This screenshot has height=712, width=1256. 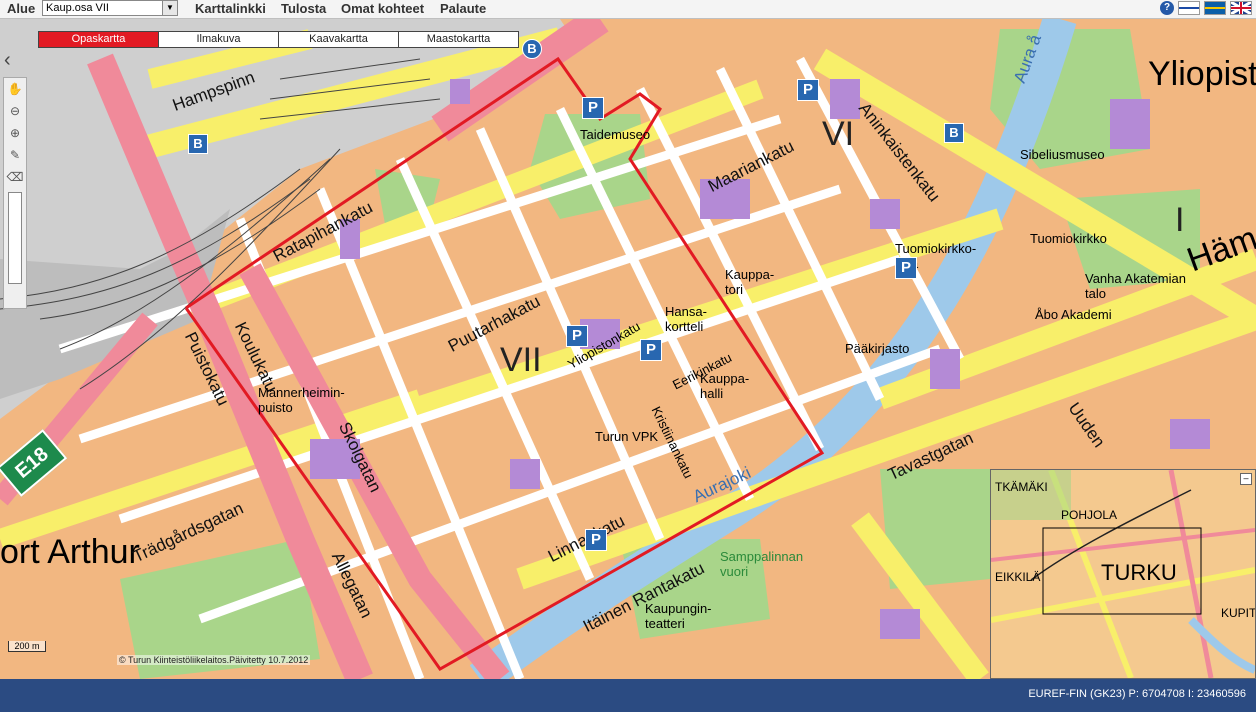 I want to click on overview-label-tkamaki: TKÄMÄKI, so click(x=1021, y=487).